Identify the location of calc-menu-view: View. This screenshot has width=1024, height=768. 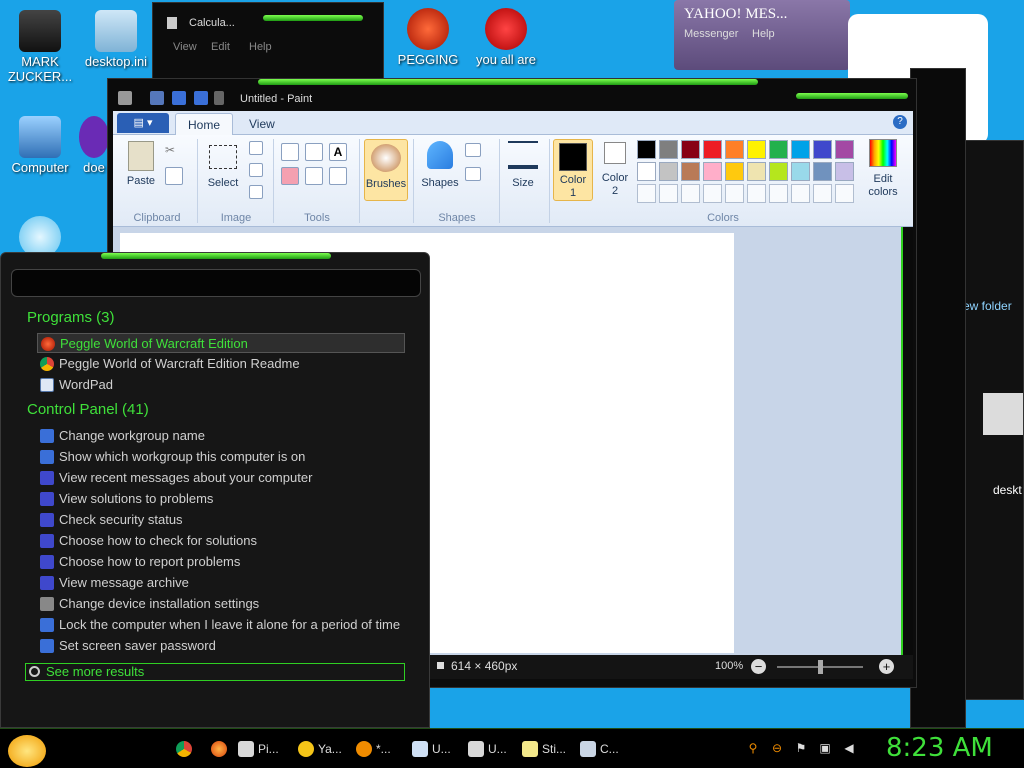
(185, 47).